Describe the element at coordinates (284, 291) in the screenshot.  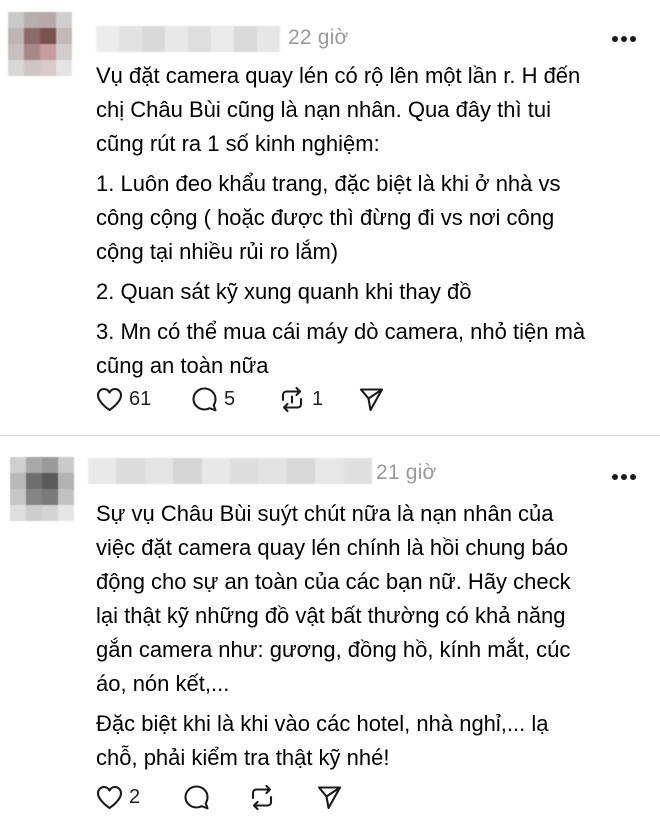
I see `text-line: 2. Quan sát kỹ xung quanh khi thay đồ` at that location.